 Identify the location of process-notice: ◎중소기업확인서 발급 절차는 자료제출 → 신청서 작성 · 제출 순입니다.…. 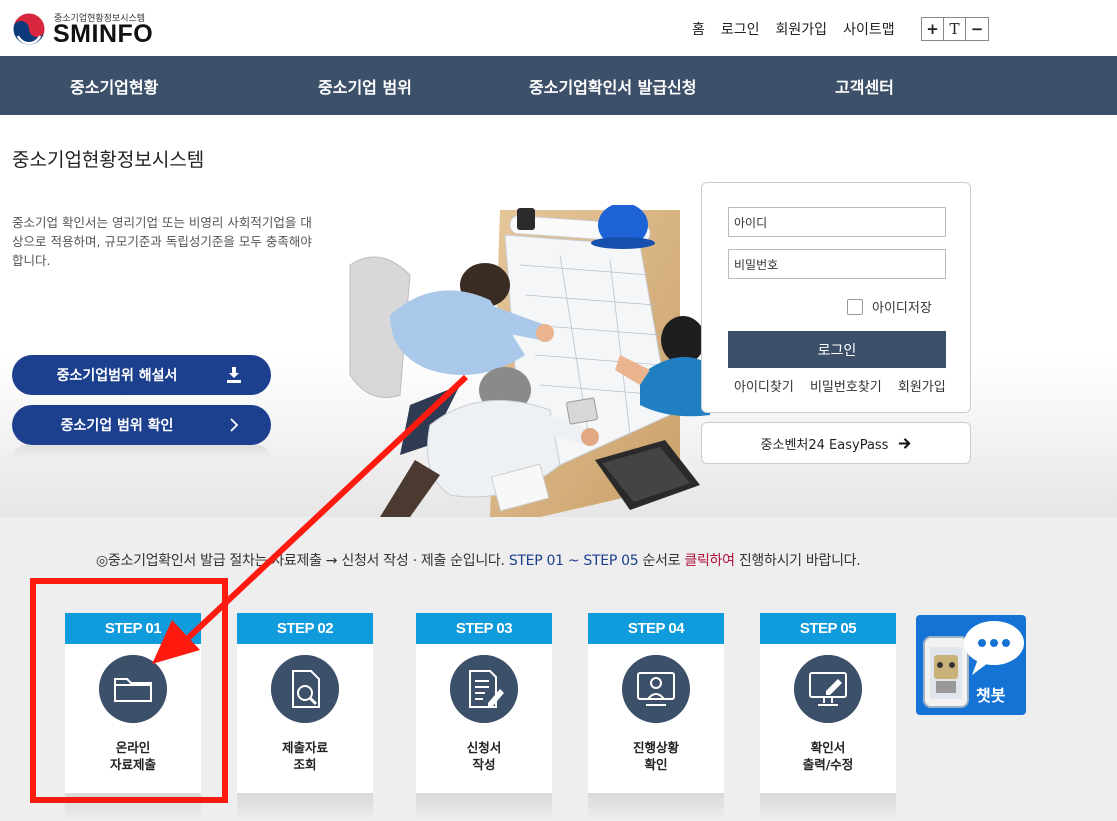
(478, 560).